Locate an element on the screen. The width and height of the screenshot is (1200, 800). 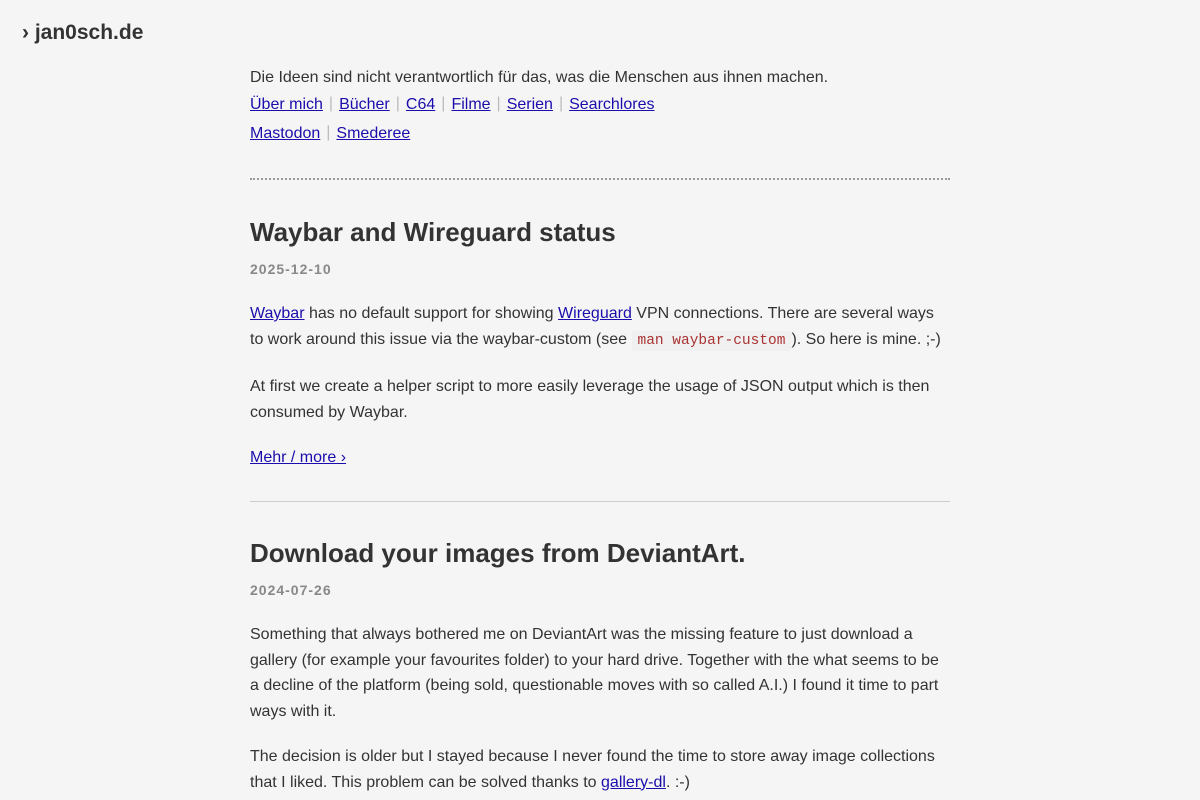
nav-link-books: Bücher is located at coordinates (364, 104).